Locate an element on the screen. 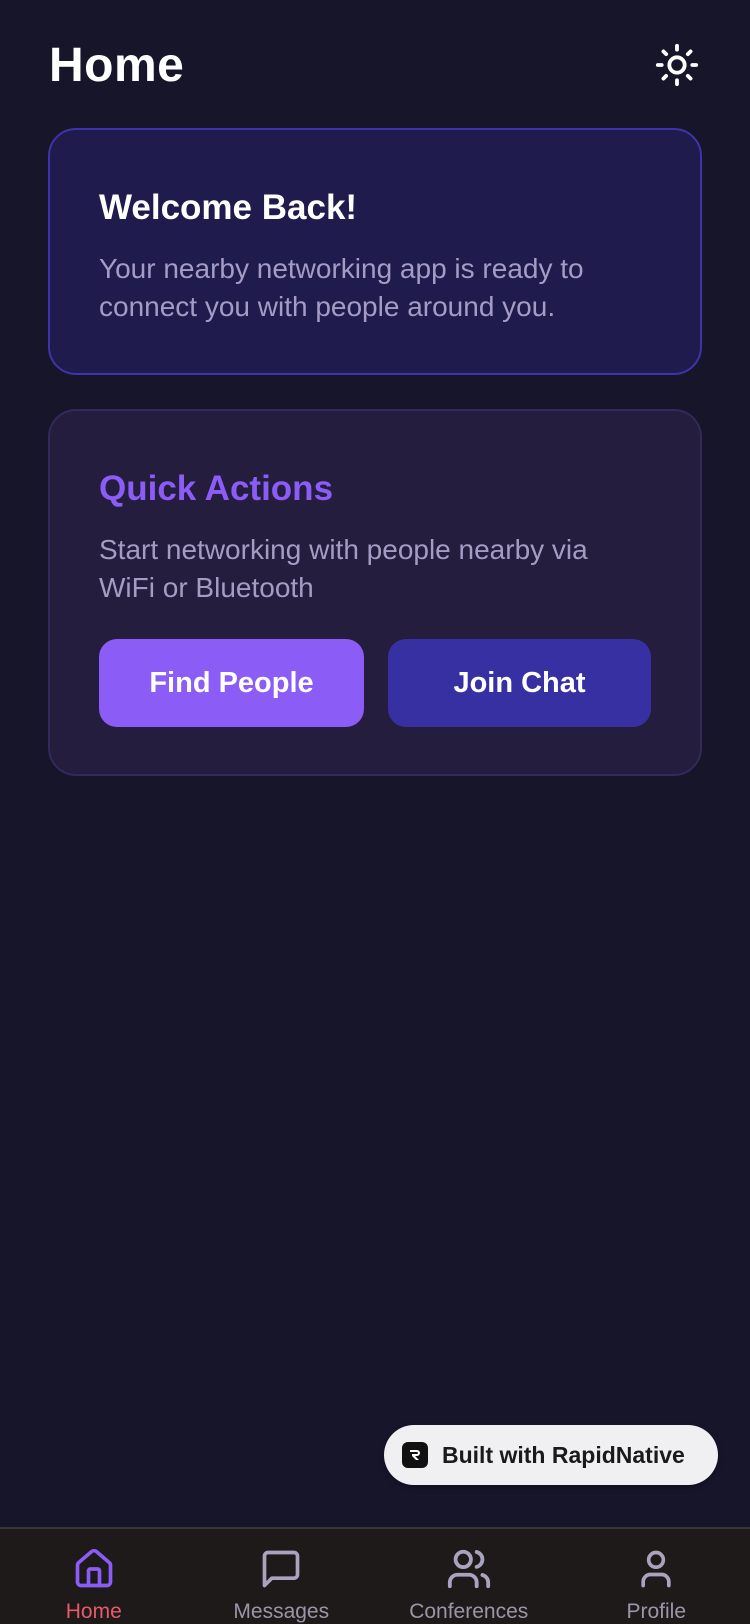 Image resolution: width=750 pixels, height=1624 pixels. sun-icon is located at coordinates (677, 65).